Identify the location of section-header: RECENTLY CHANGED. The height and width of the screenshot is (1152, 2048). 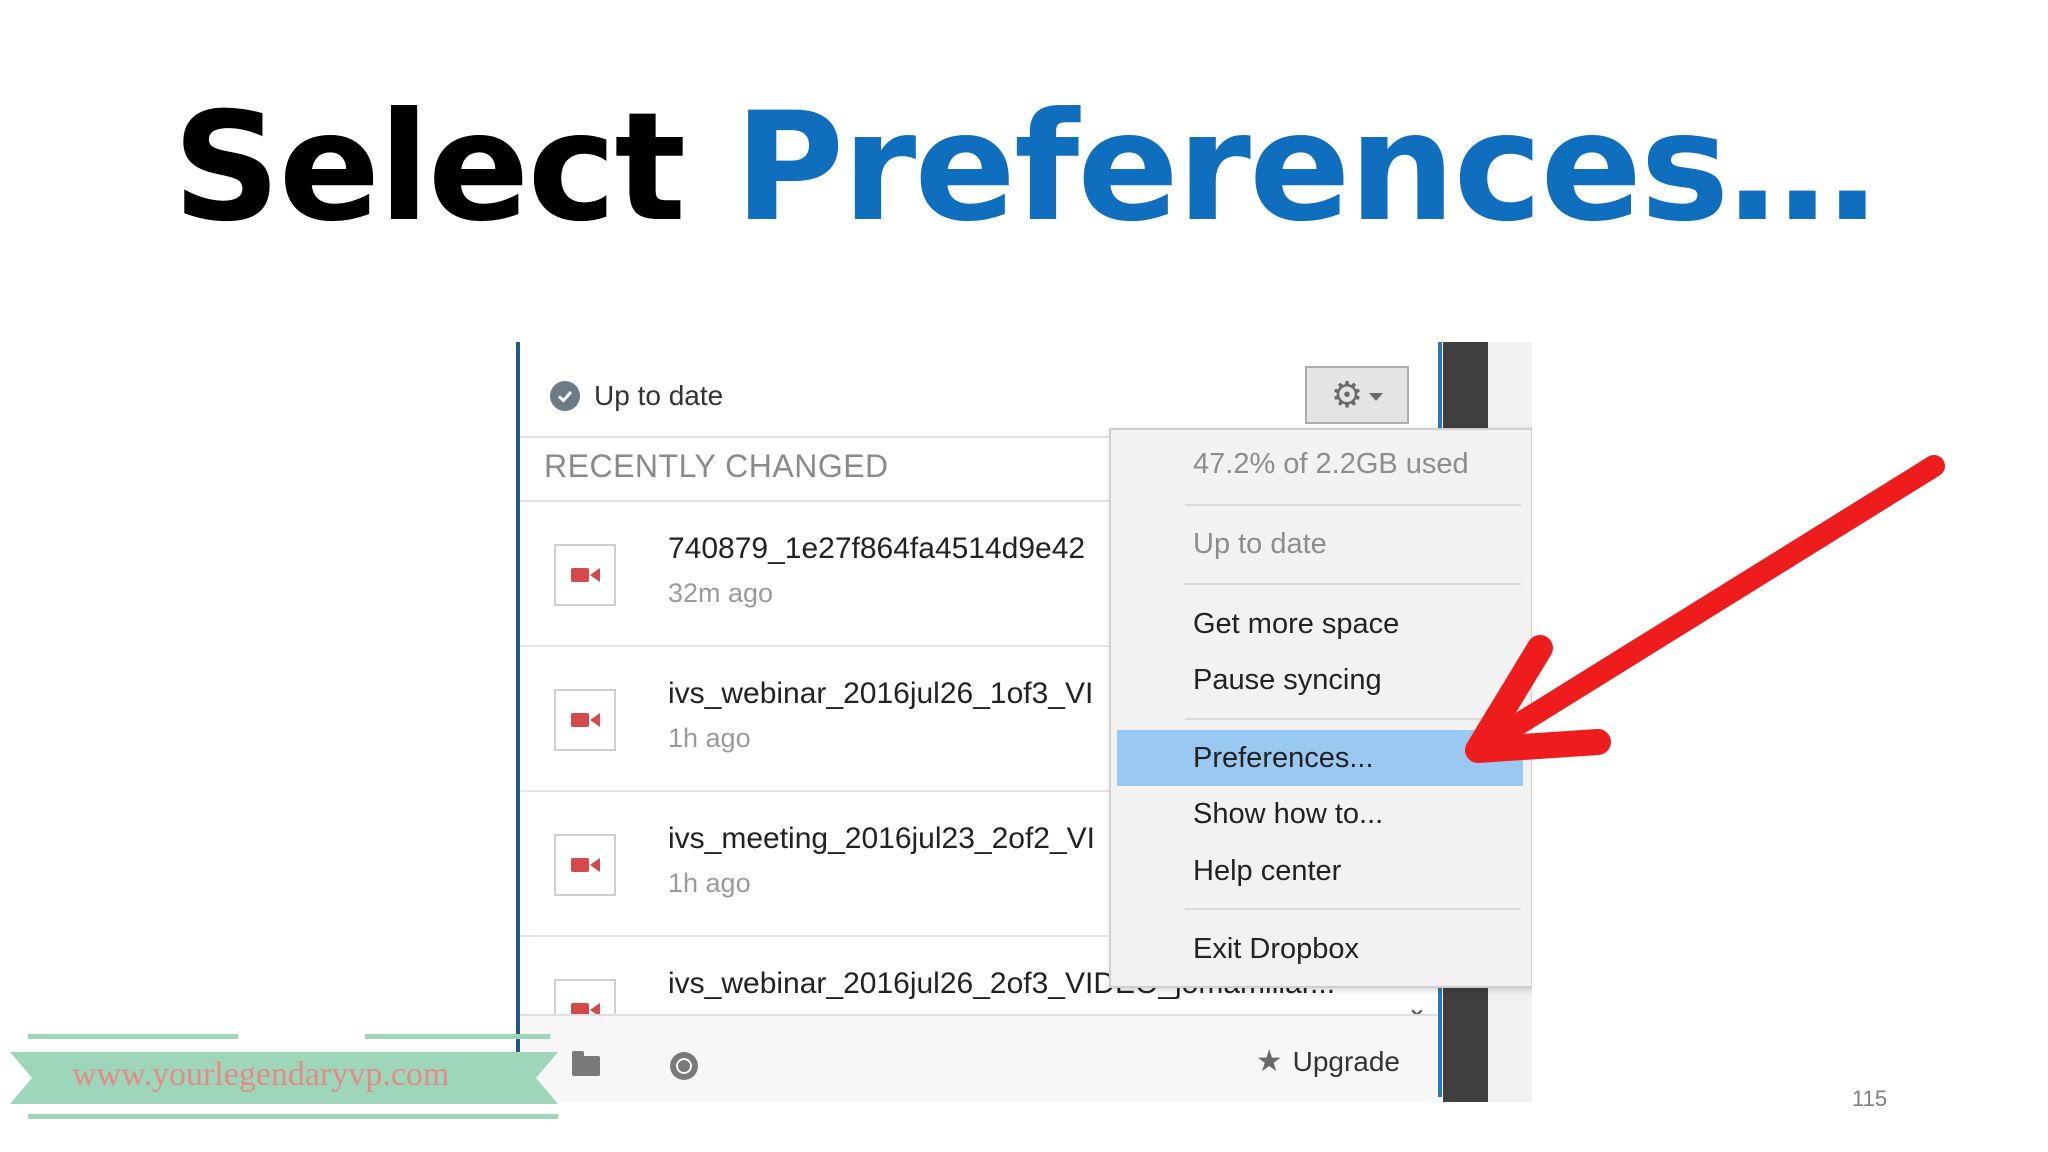
(716, 466).